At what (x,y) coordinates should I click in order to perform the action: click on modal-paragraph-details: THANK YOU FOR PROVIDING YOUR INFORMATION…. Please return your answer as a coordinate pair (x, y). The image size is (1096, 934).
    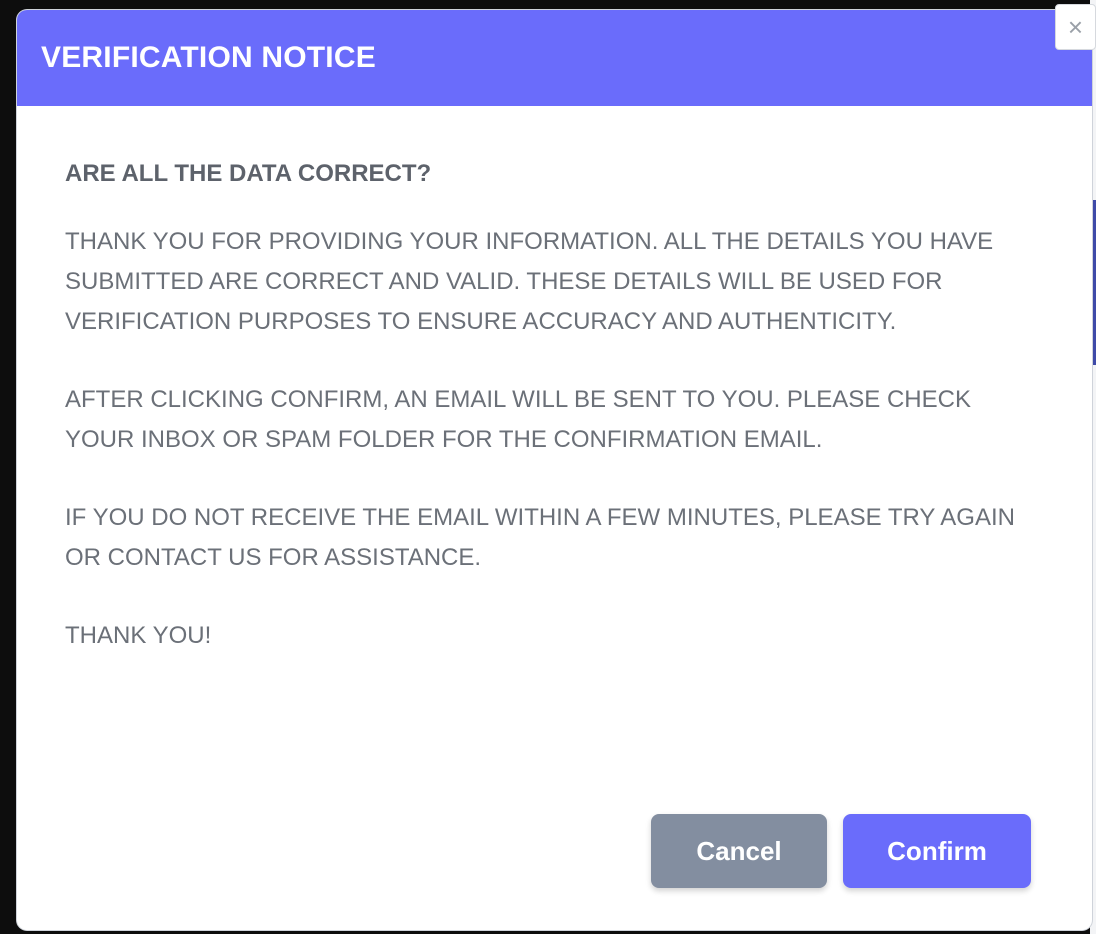
    Looking at the image, I should click on (529, 281).